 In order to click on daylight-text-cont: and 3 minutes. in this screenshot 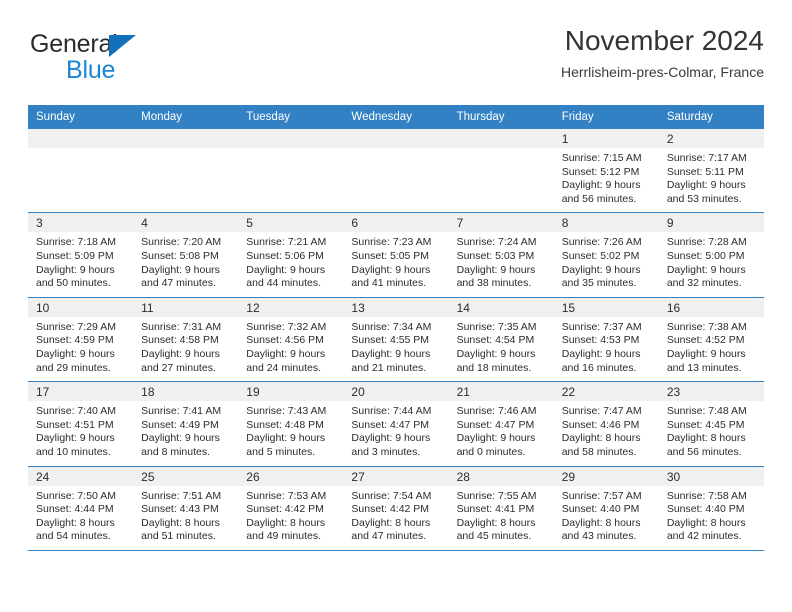, I will do `click(386, 451)`.